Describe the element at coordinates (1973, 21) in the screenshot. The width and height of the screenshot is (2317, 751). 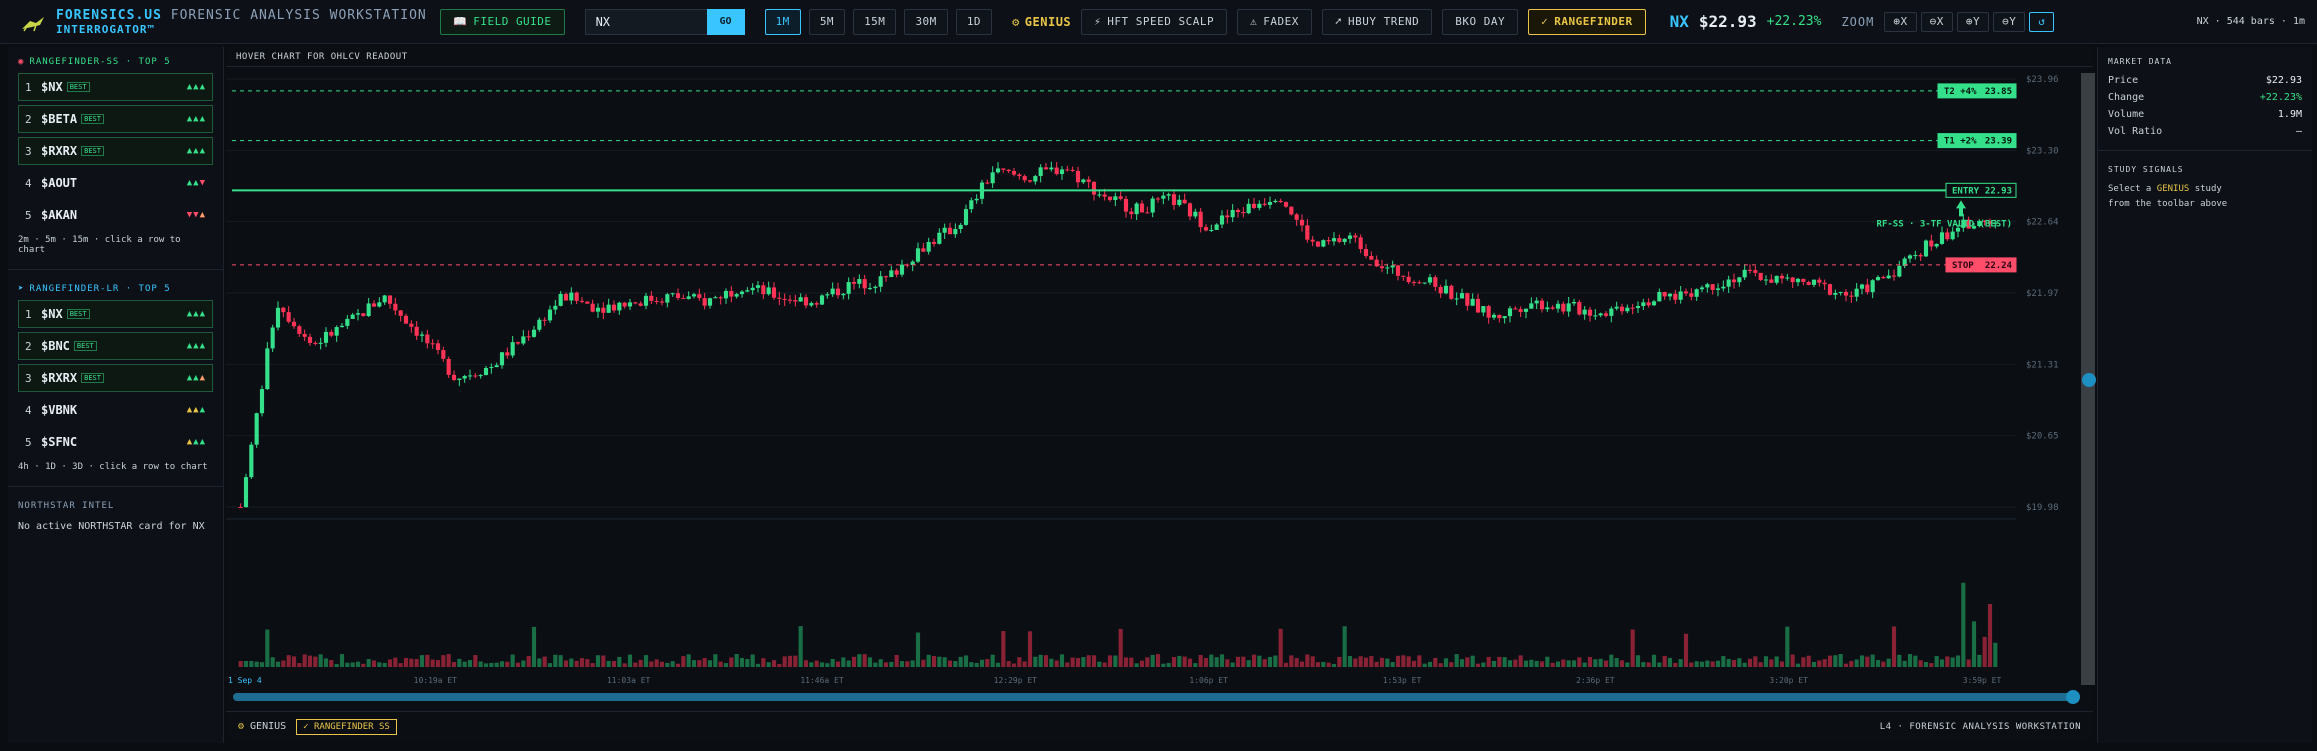
I see `zoom-button-2: ⊕Y` at that location.